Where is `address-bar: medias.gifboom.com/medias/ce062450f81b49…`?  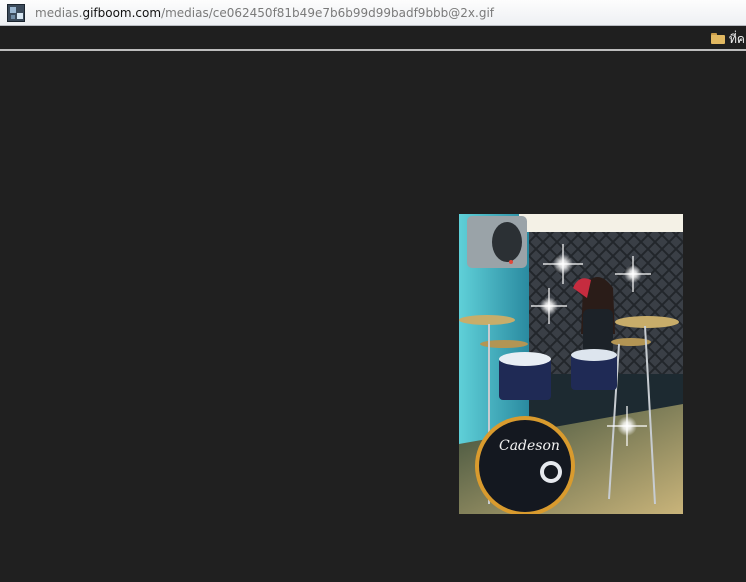
address-bar: medias.gifboom.com/medias/ce062450f81b49… is located at coordinates (373, 13).